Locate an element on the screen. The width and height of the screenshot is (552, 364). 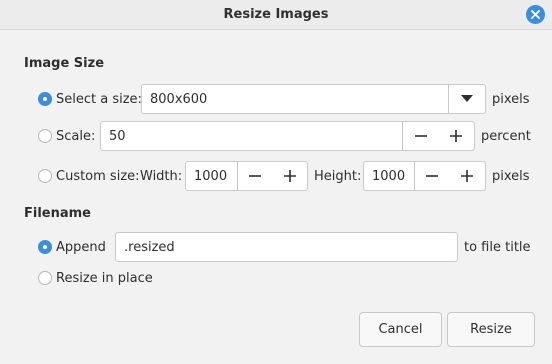
select-size-option: Select a size: is located at coordinates (90, 99).